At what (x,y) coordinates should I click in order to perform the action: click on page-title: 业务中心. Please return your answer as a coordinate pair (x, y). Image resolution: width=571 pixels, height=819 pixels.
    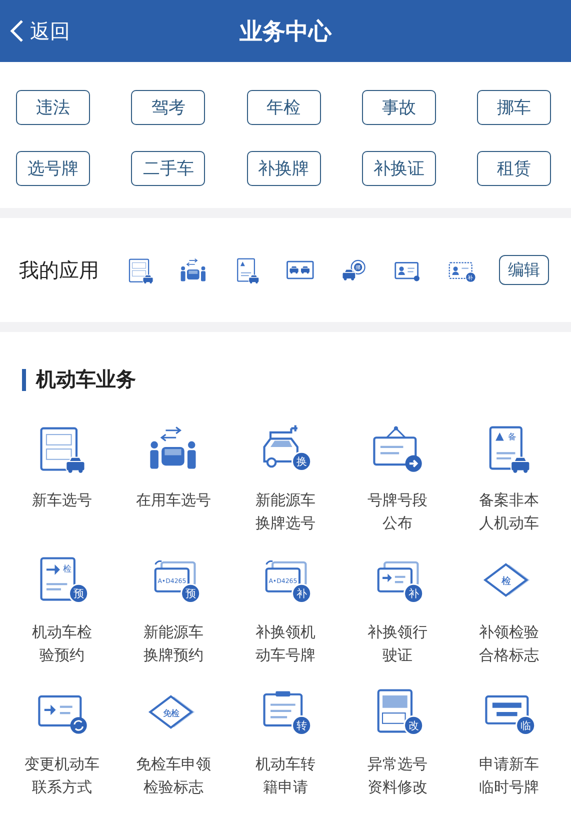
    Looking at the image, I should click on (286, 32).